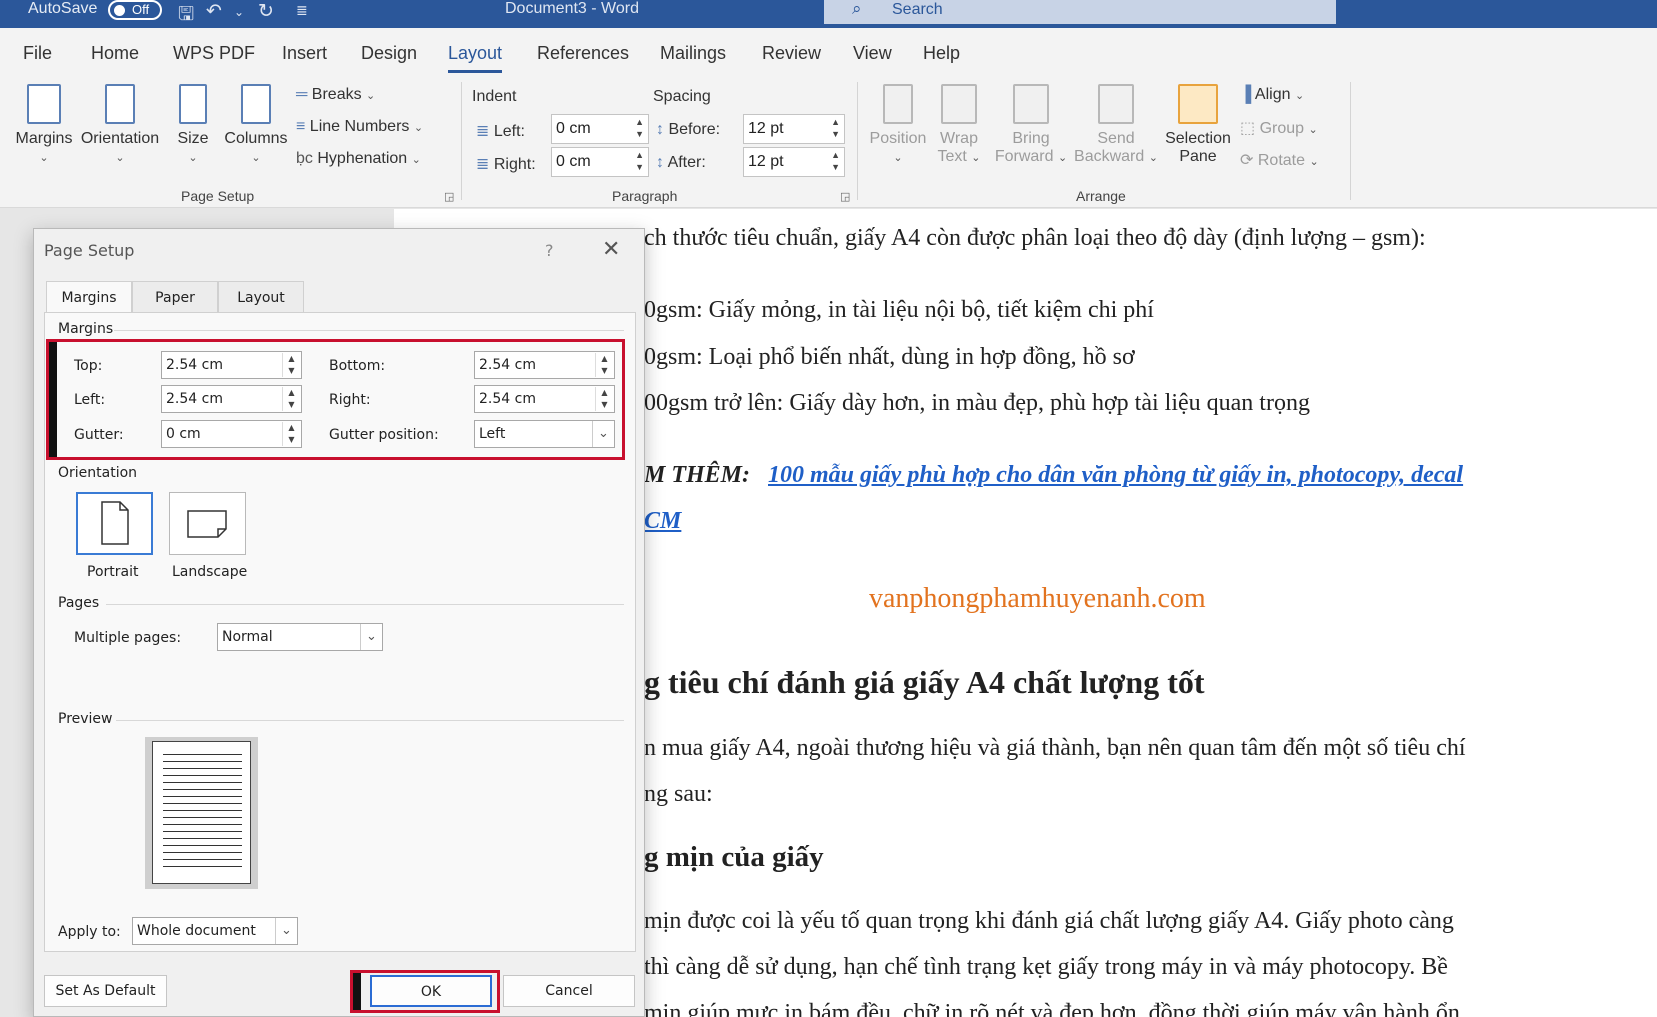  What do you see at coordinates (214, 11) in the screenshot?
I see `undo-icon: ↶` at bounding box center [214, 11].